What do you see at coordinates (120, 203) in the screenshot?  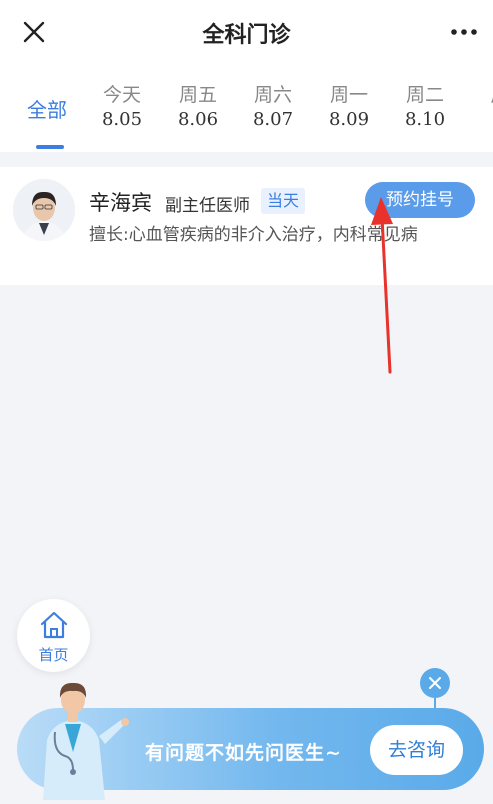 I see `doctor-name: 辛海宾` at bounding box center [120, 203].